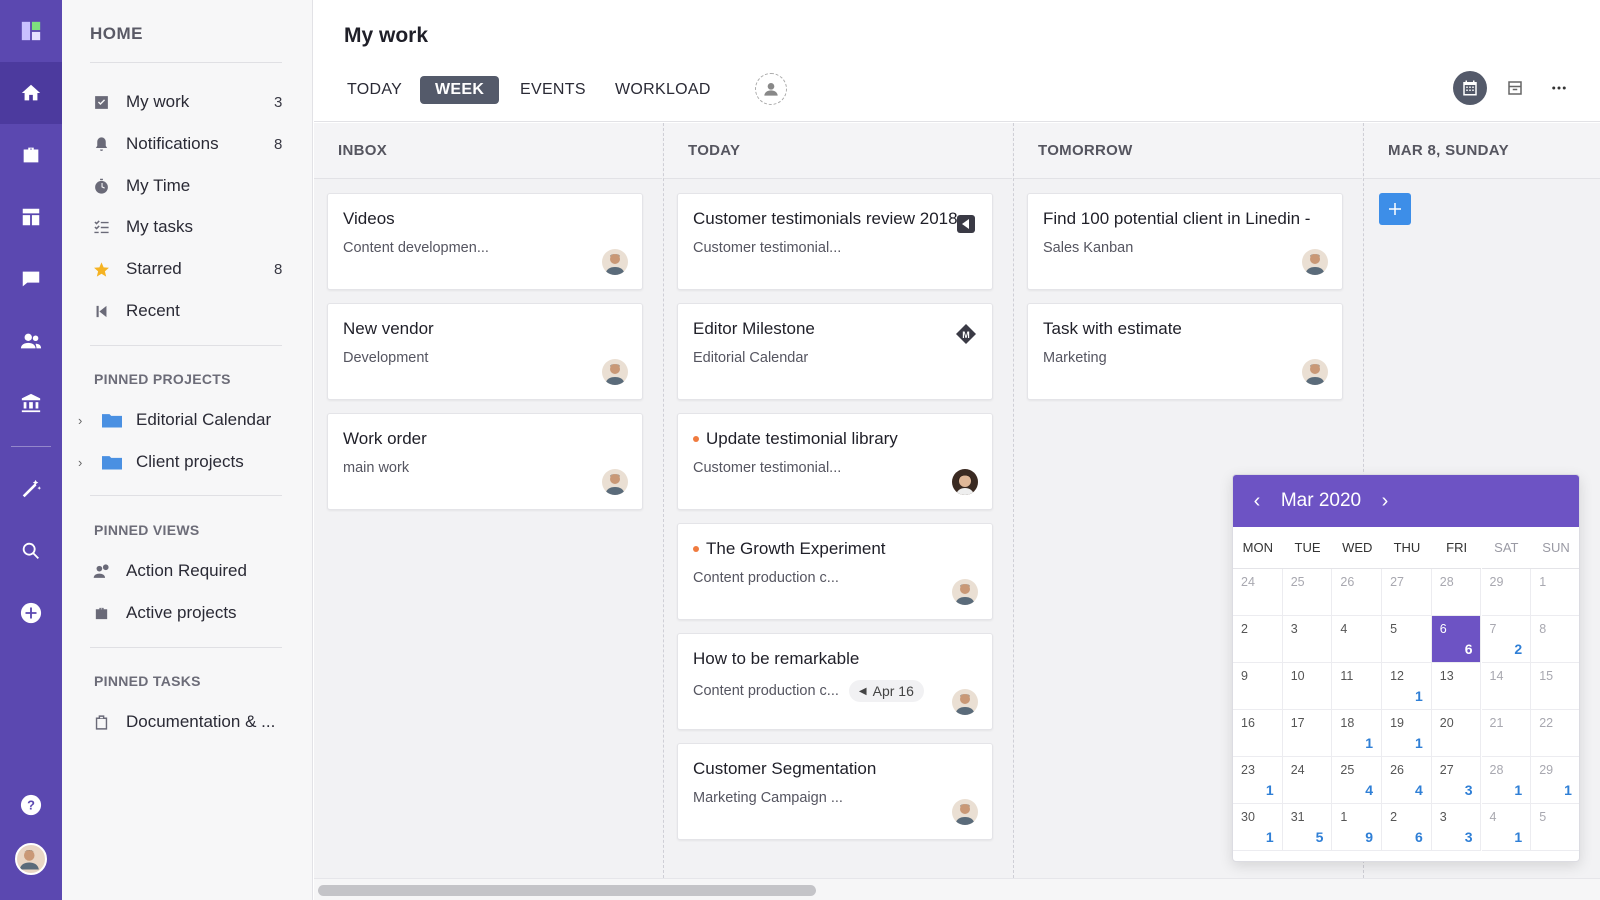 The image size is (1600, 900). What do you see at coordinates (193, 420) in the screenshot?
I see `pinned-project-editorial-calendar: › Editorial Calendar` at bounding box center [193, 420].